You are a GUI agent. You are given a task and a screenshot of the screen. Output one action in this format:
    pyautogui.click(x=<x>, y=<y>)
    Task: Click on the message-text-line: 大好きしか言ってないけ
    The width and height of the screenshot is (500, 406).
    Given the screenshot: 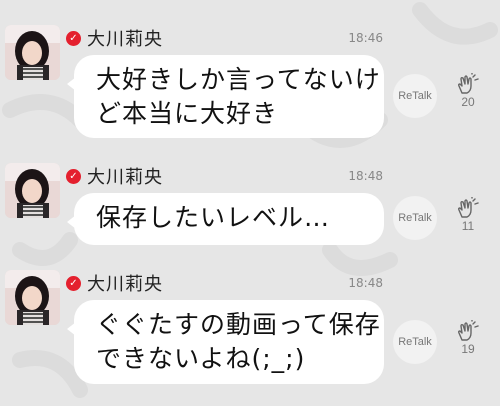 What is the action you would take?
    pyautogui.click(x=238, y=79)
    